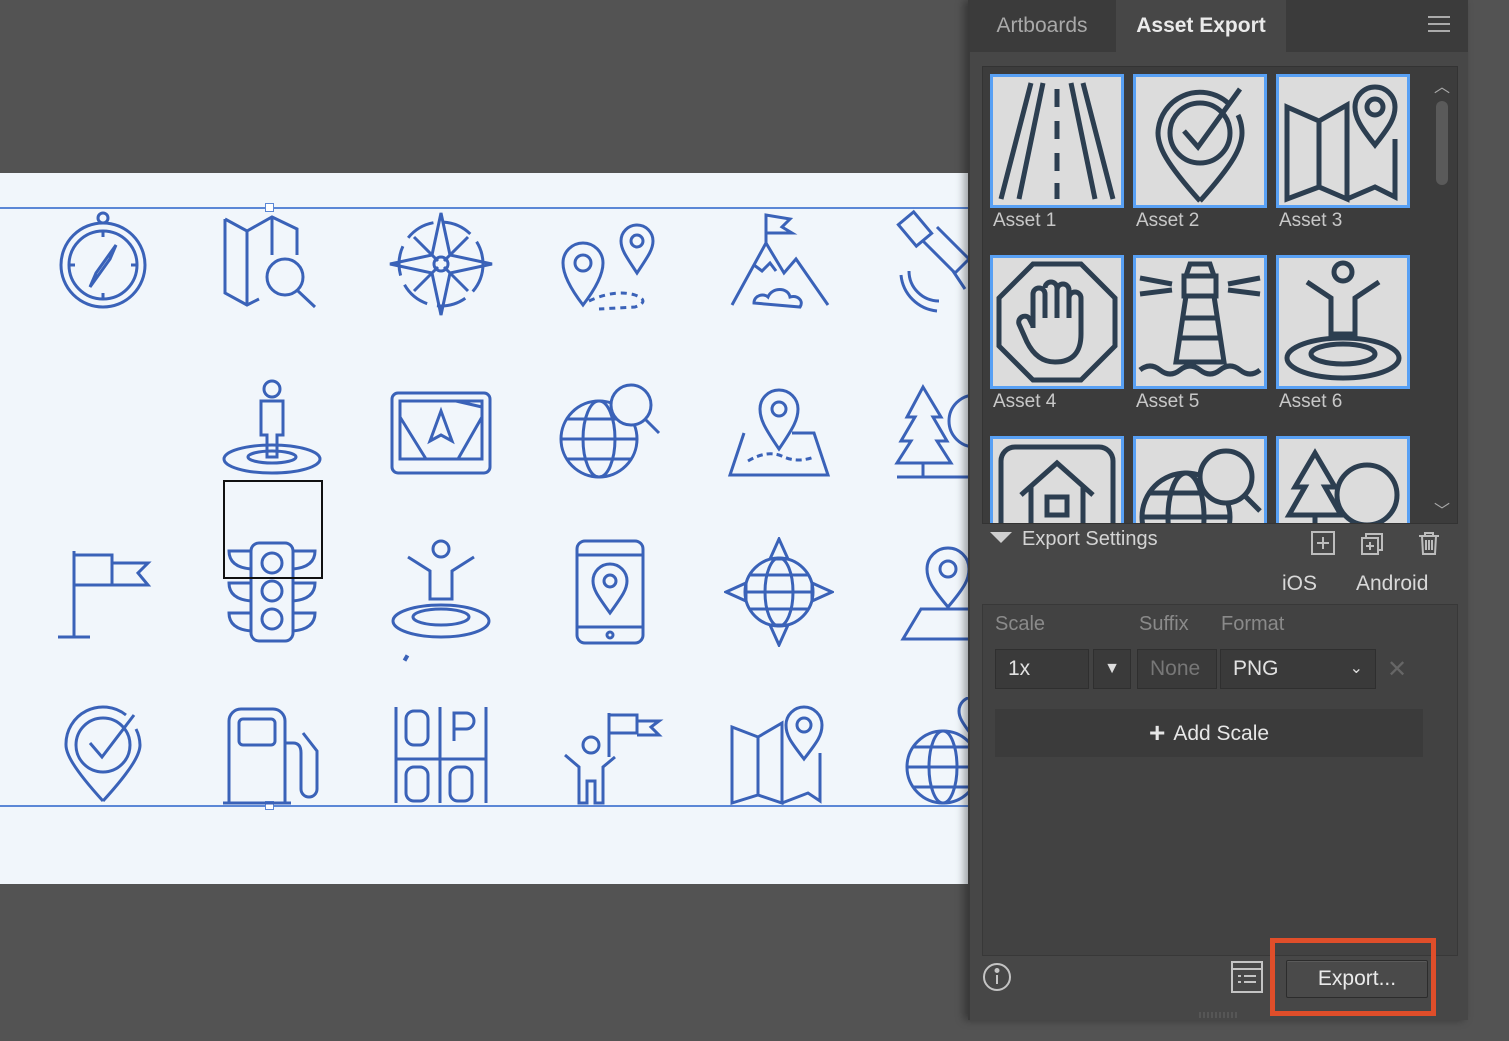 The width and height of the screenshot is (1509, 1041). What do you see at coordinates (1429, 543) in the screenshot?
I see `trash-icon` at bounding box center [1429, 543].